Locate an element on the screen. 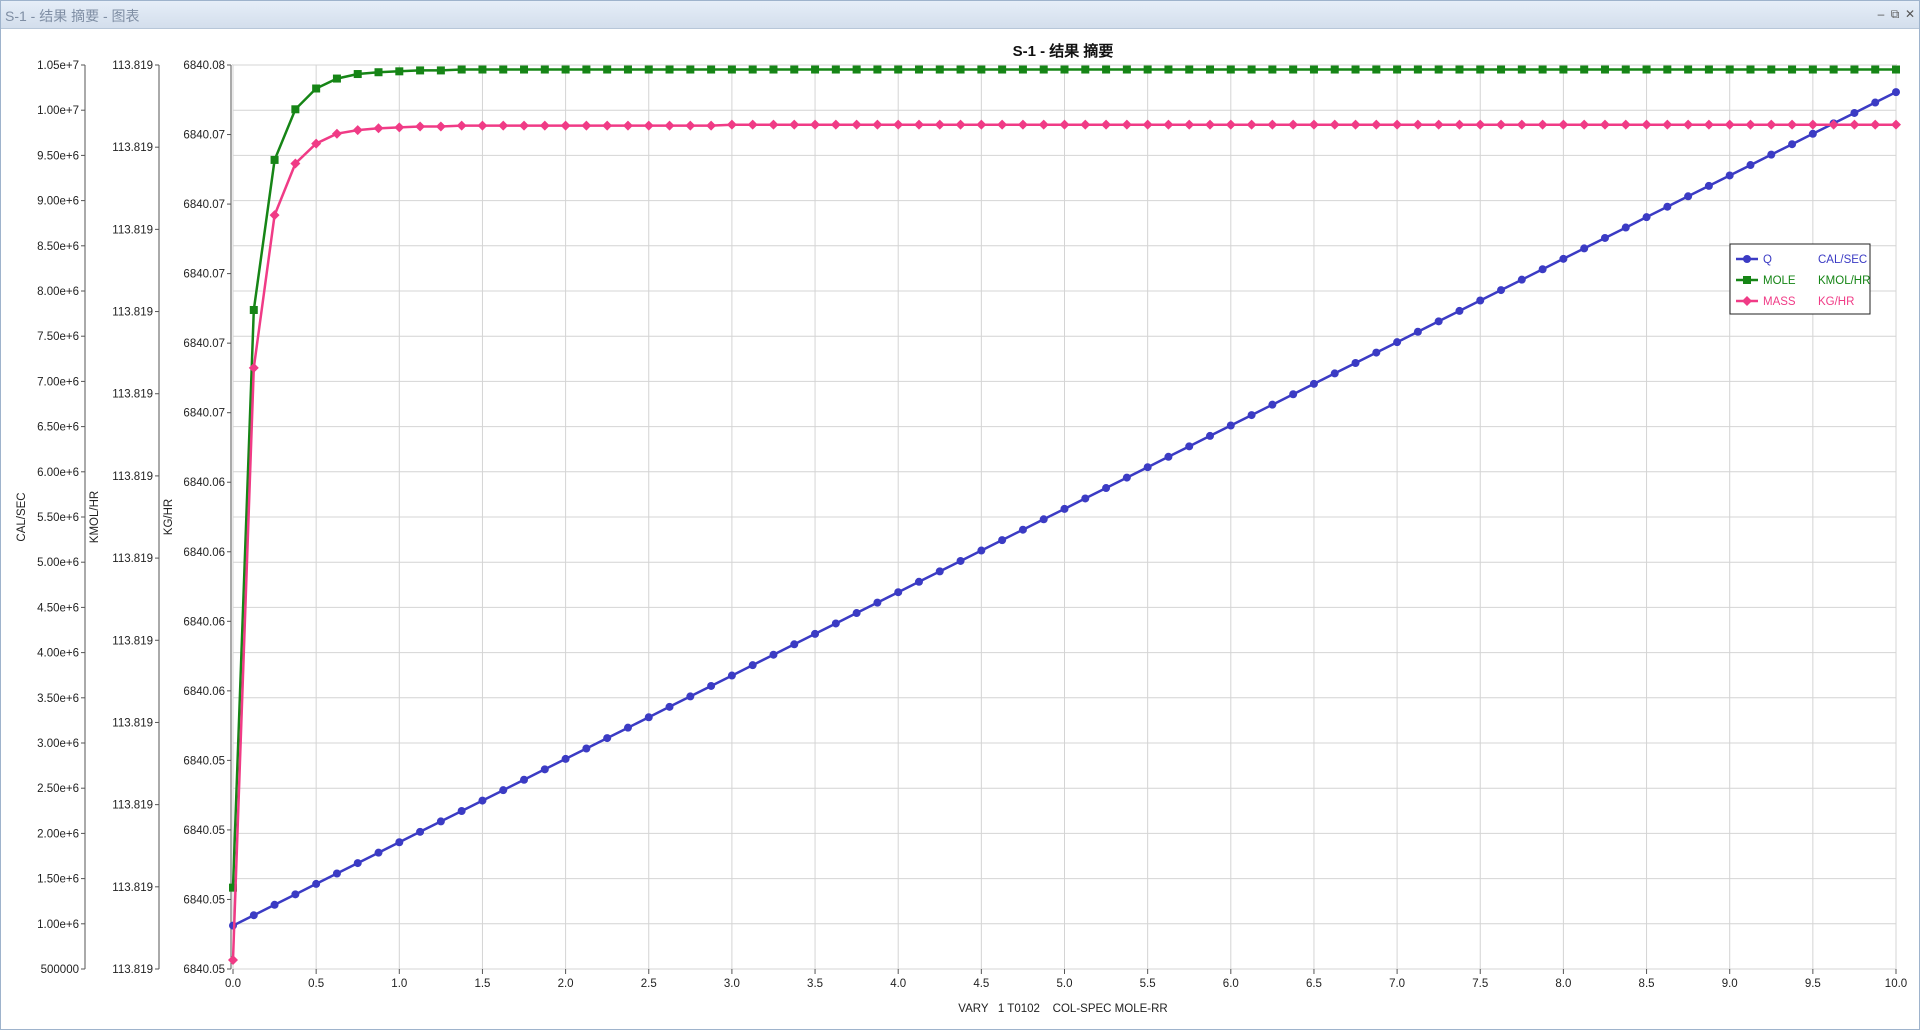 The width and height of the screenshot is (1920, 1030). legend-series-unit: KMOL/HR is located at coordinates (1844, 281).